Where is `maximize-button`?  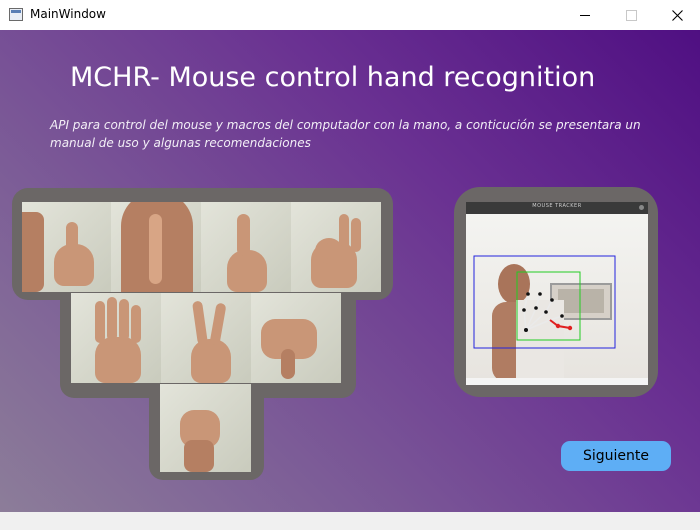
maximize-button is located at coordinates (631, 15).